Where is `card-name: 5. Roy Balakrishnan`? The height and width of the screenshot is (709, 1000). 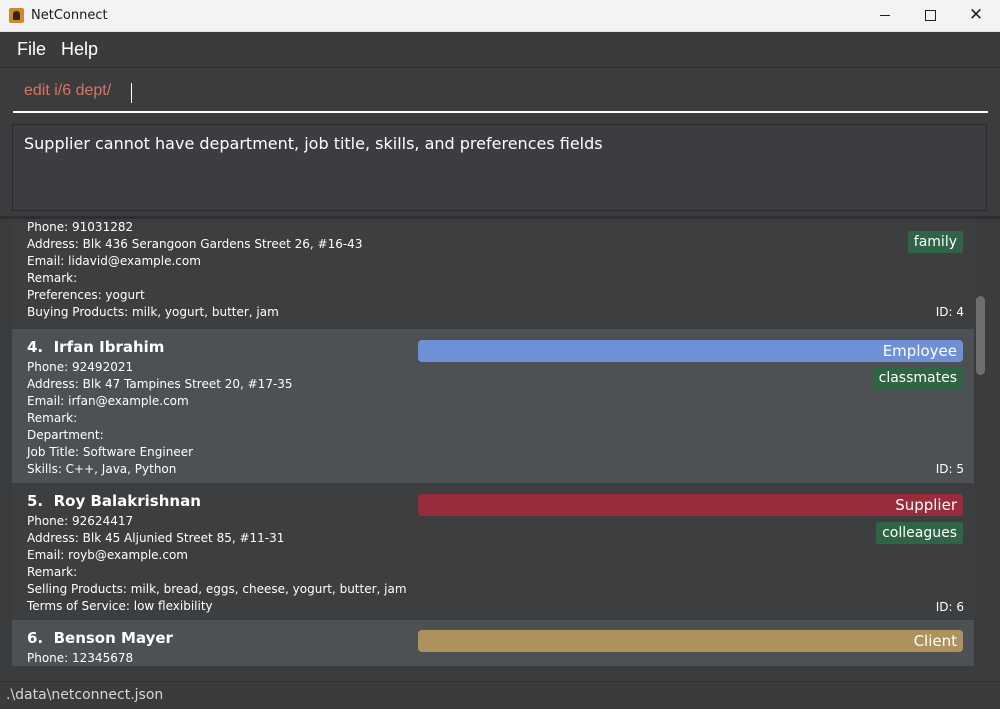
card-name: 5. Roy Balakrishnan is located at coordinates (114, 501).